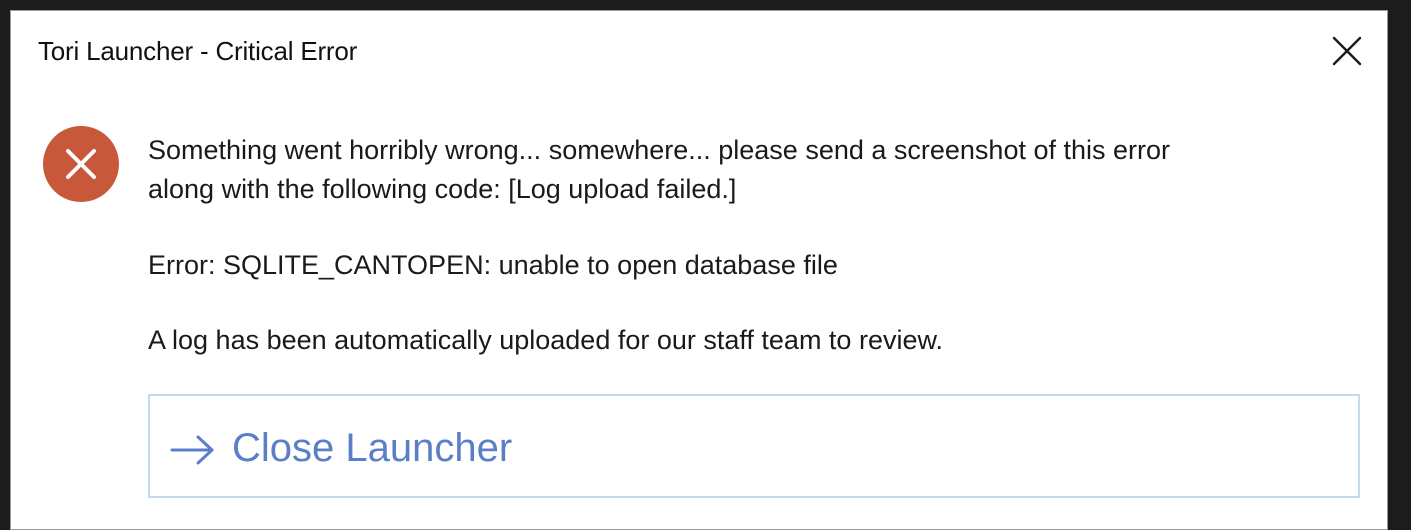 This screenshot has width=1411, height=530. What do you see at coordinates (1347, 51) in the screenshot?
I see `close-icon` at bounding box center [1347, 51].